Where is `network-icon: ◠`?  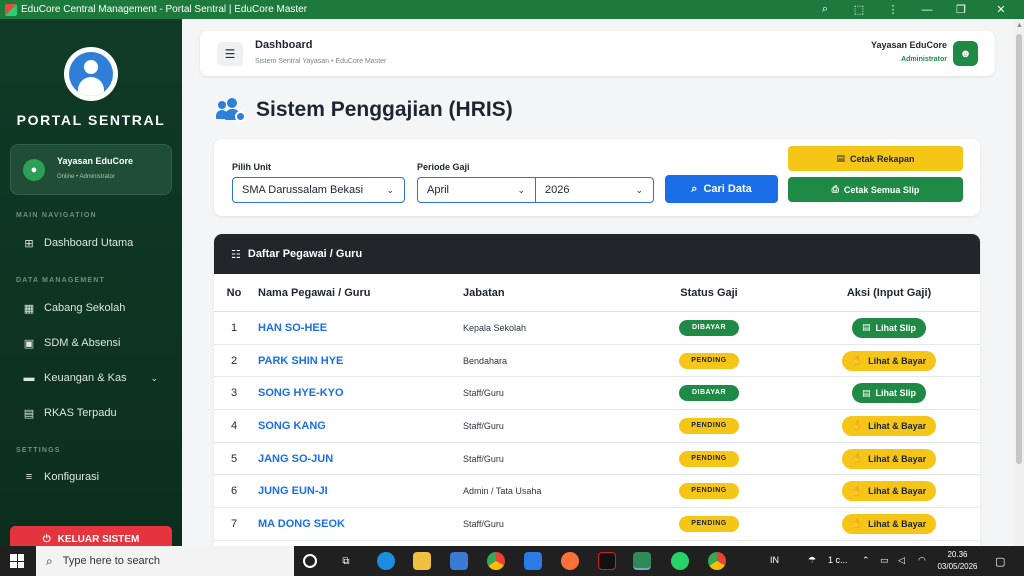 network-icon: ◠ is located at coordinates (922, 560).